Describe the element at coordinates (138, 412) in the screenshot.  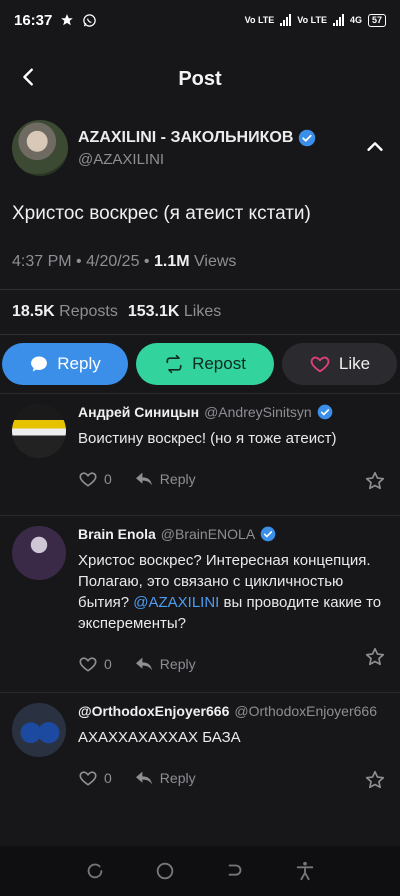
I see `comment-author-name: Андрей Синицын` at that location.